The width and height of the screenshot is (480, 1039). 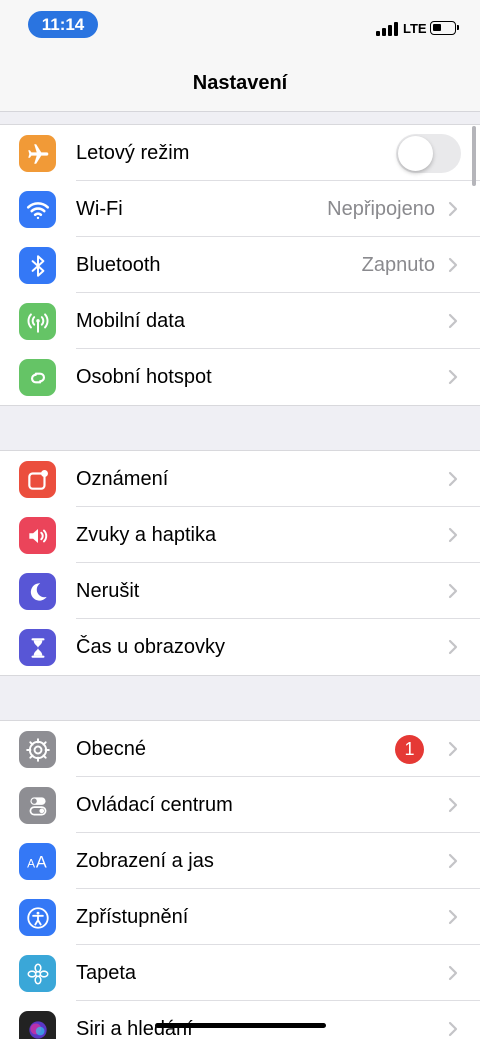 What do you see at coordinates (240, 647) in the screenshot?
I see `settings-row-screen-time: Čas u obrazovky` at bounding box center [240, 647].